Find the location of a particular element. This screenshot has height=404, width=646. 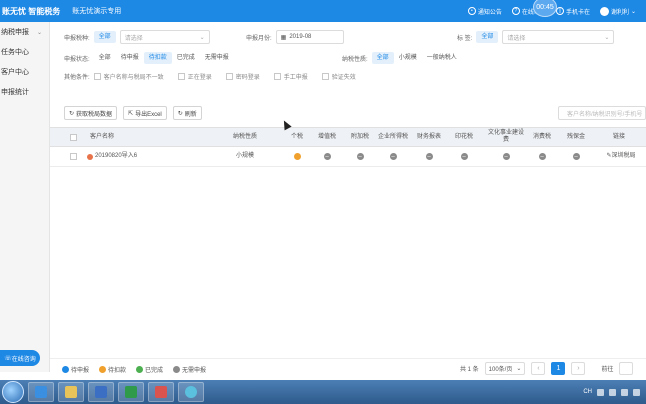

tag-filter: 标 签: 全部 请选择 ⌄ is located at coordinates (536, 37).